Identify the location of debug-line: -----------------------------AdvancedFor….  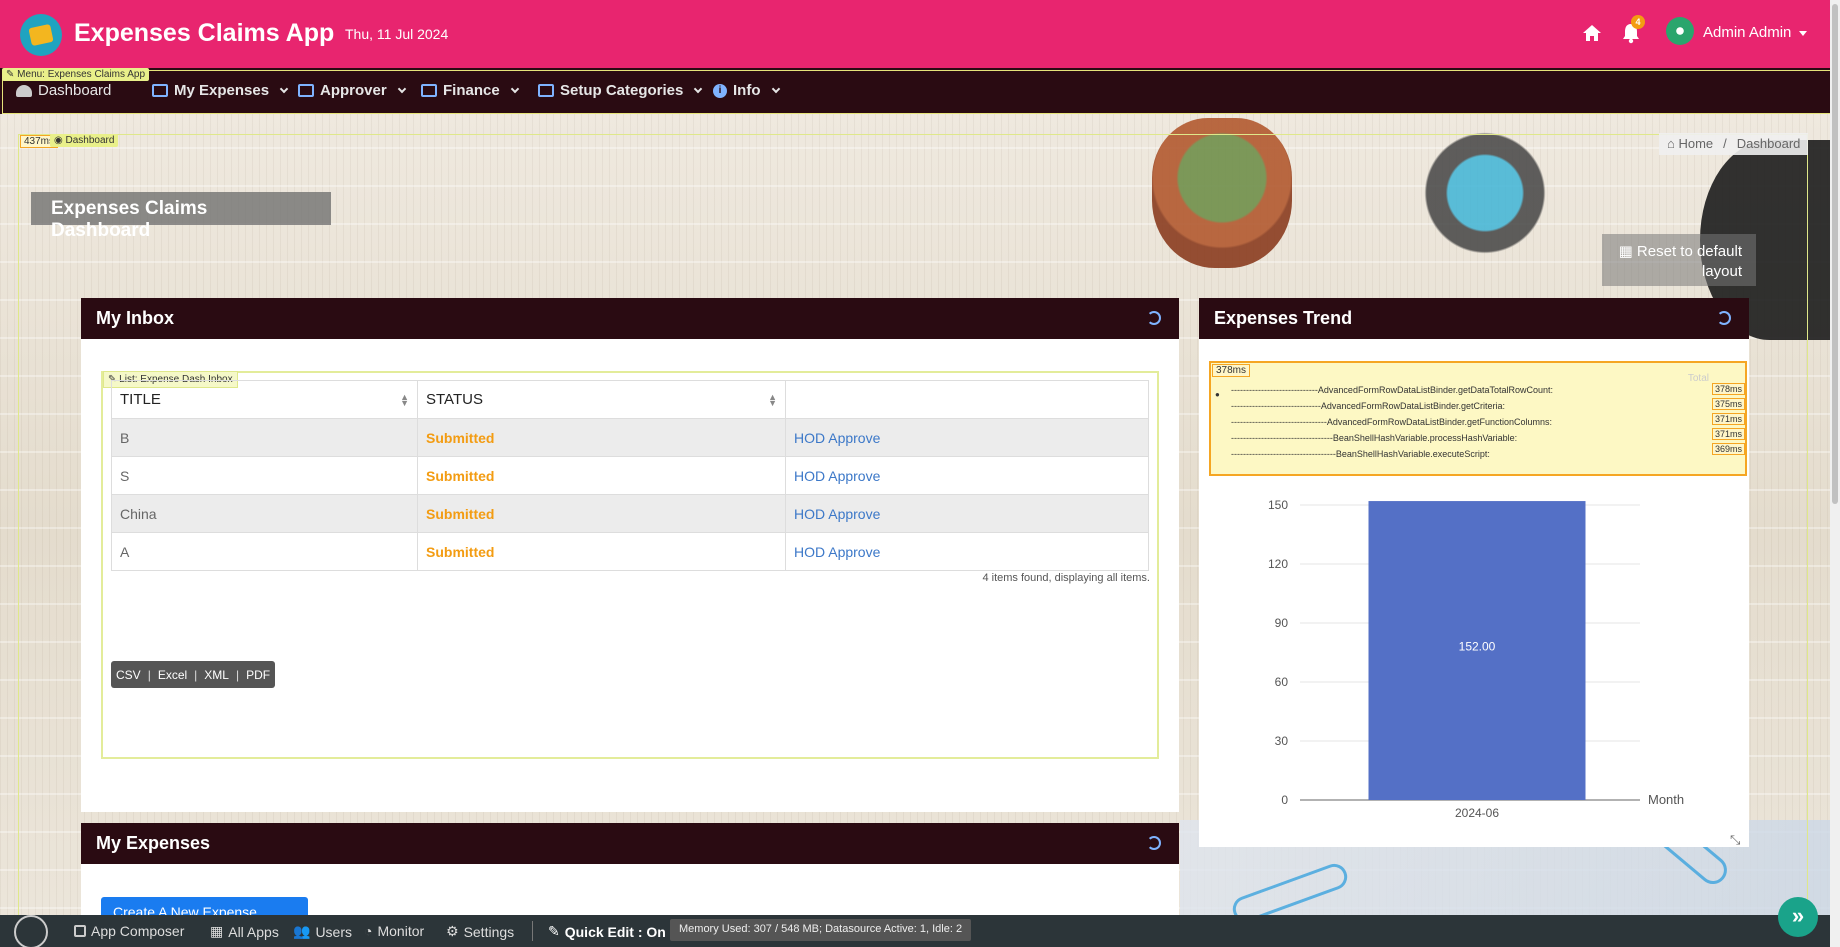
(1392, 390).